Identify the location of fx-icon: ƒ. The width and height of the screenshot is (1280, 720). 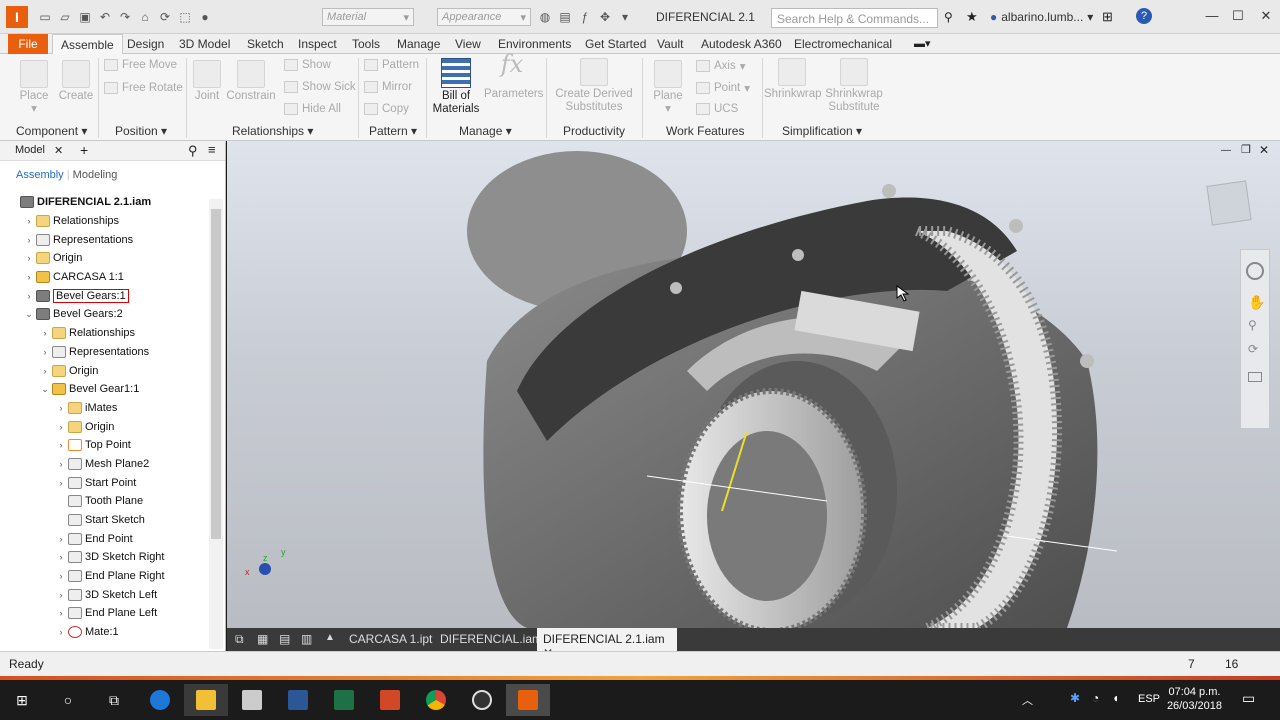
(585, 17).